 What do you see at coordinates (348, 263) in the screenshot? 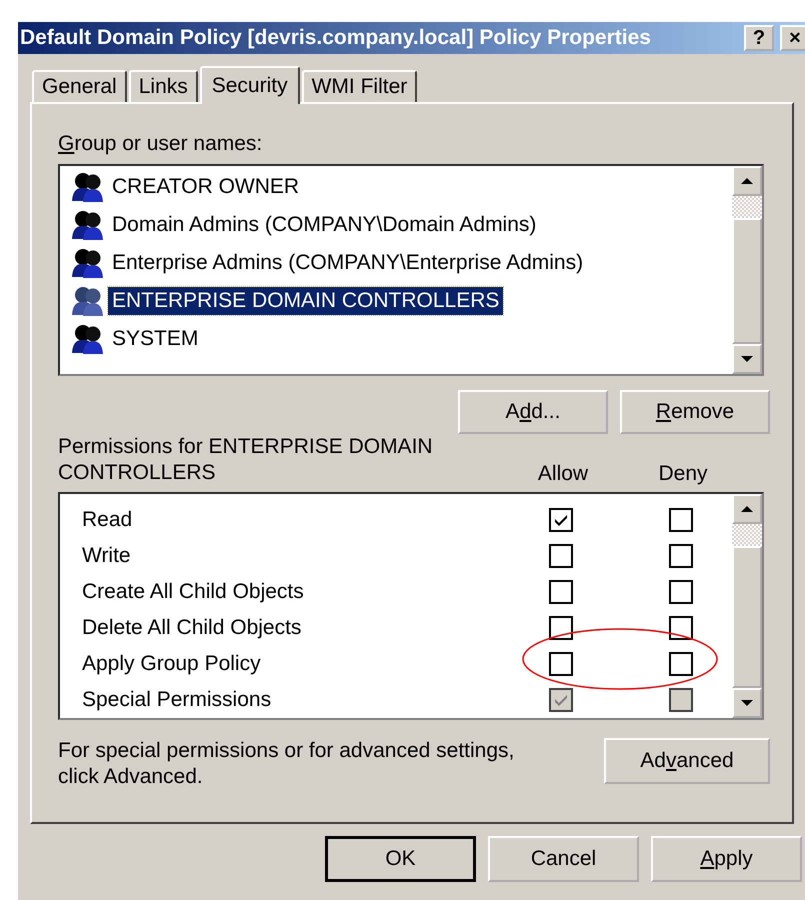
I see `list-item: Enterprise Admins (COMPANY\Enterprise Admins)` at bounding box center [348, 263].